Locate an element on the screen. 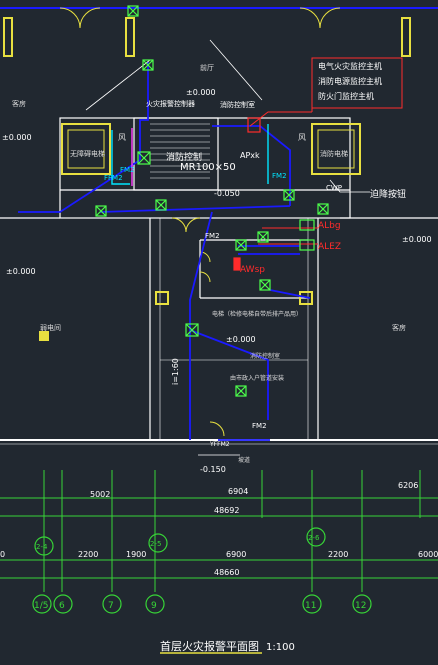 Image resolution: width=438 pixels, height=665 pixels. dimension-text: 6904 is located at coordinates (238, 491).